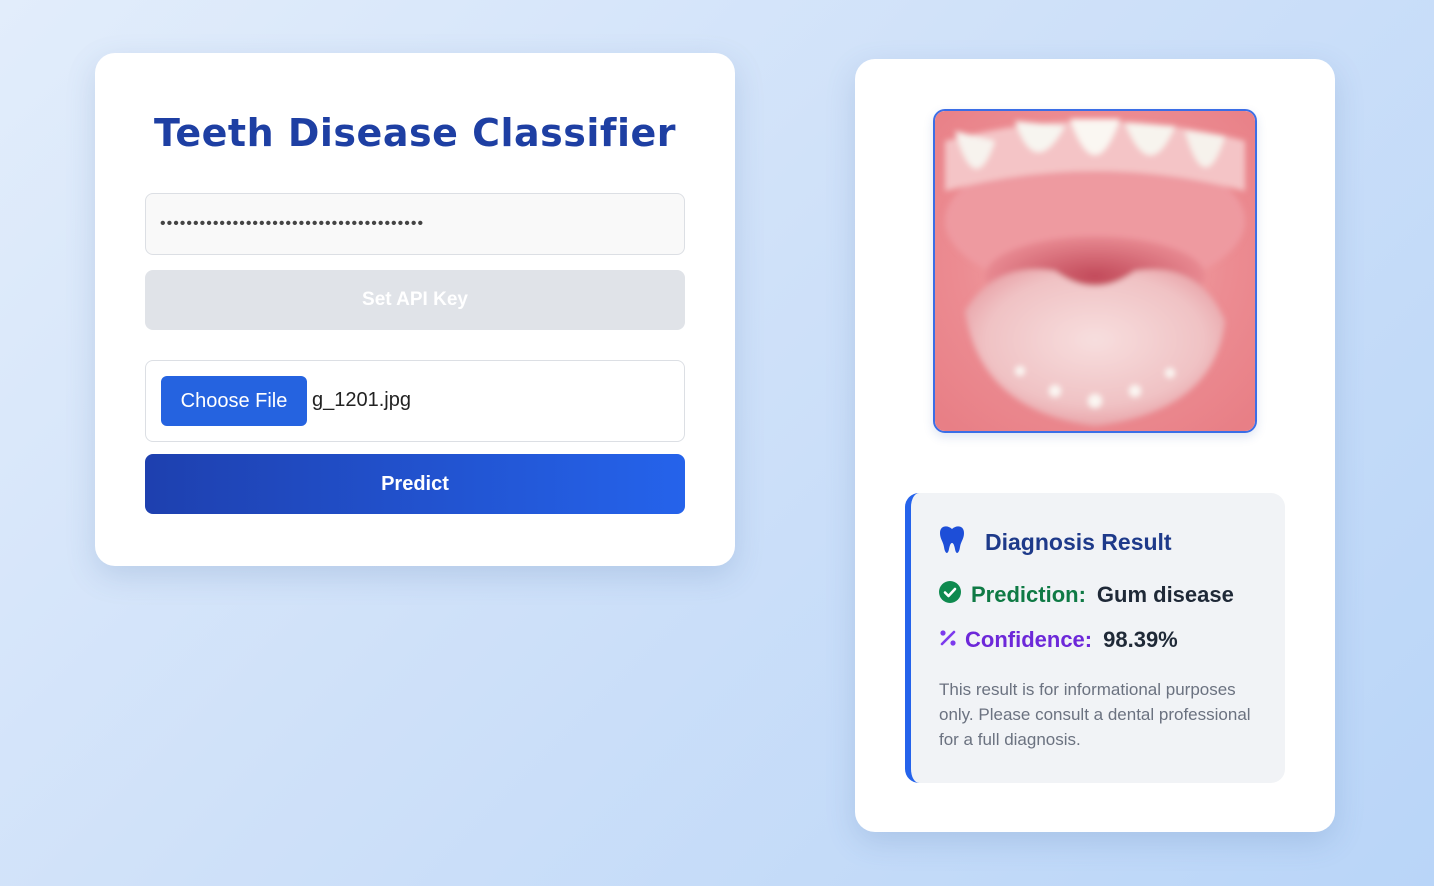 This screenshot has height=886, width=1434. What do you see at coordinates (234, 401) in the screenshot?
I see `choose-file-button: Choose File` at bounding box center [234, 401].